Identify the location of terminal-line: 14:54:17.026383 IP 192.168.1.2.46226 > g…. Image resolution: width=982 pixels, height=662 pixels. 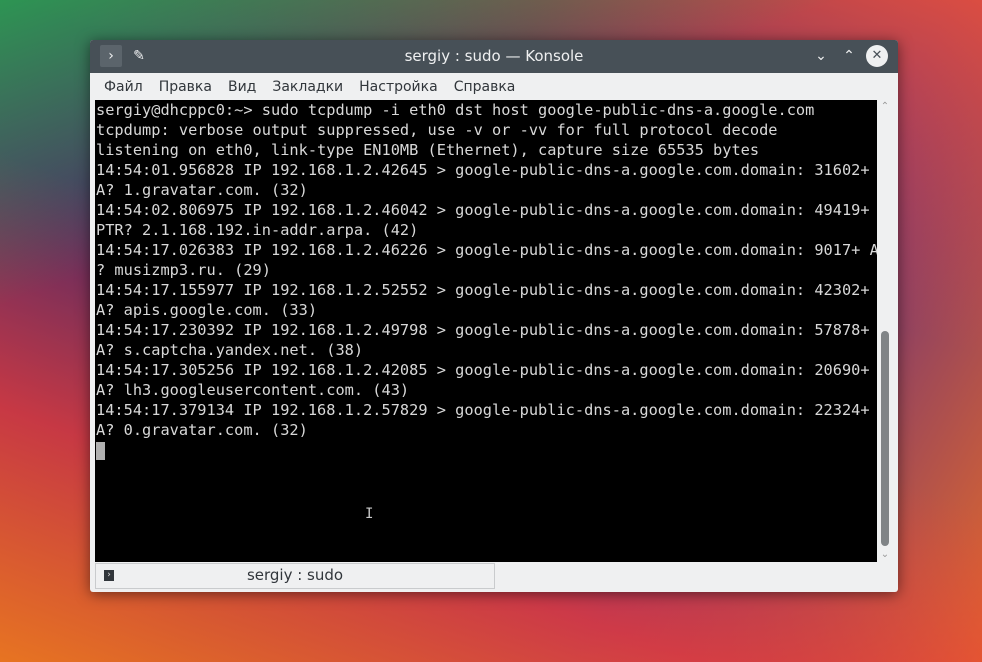
(486, 250).